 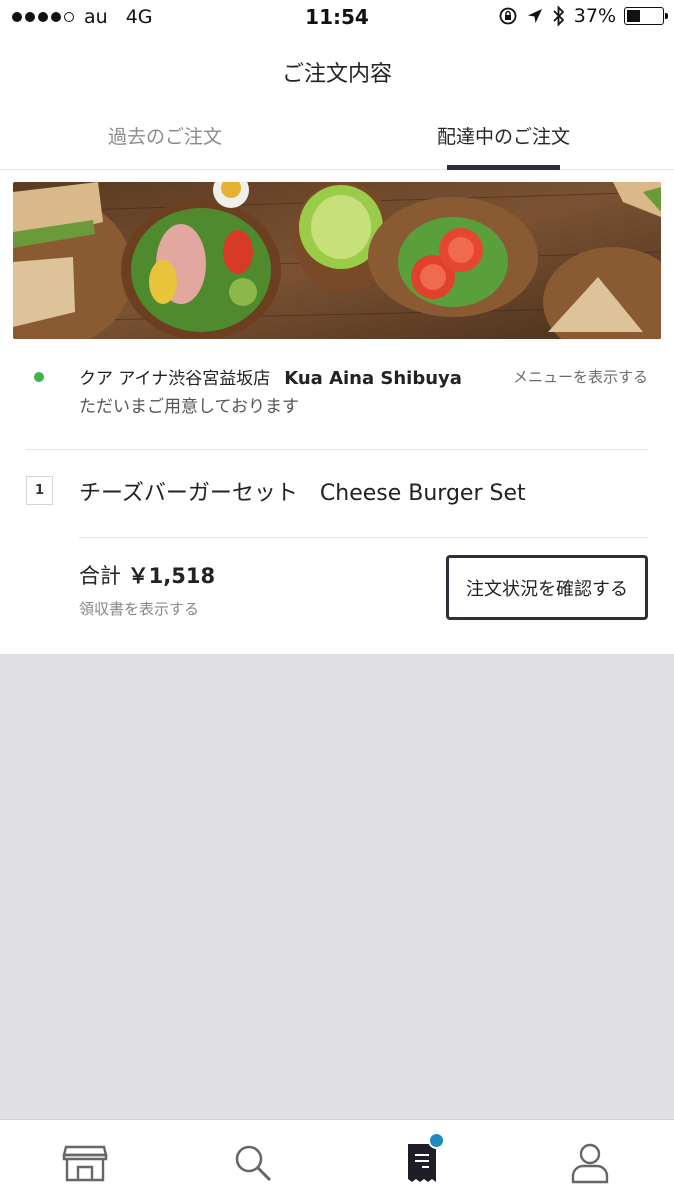 What do you see at coordinates (594, 16) in the screenshot?
I see `battery-percent: 37%` at bounding box center [594, 16].